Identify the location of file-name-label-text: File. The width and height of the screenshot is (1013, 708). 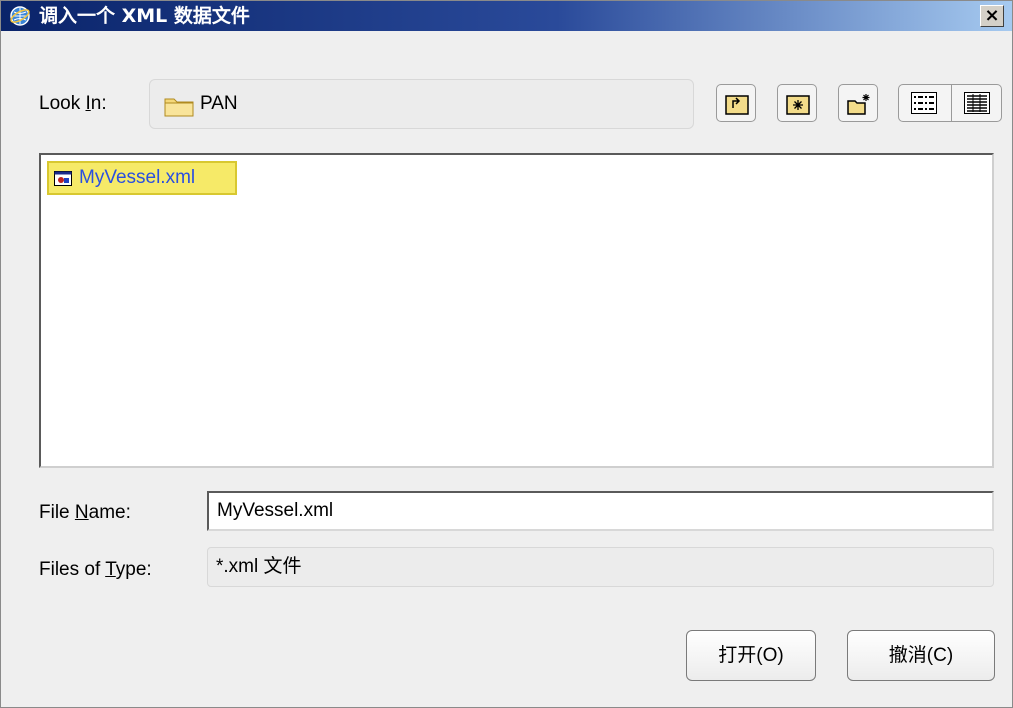
(57, 512).